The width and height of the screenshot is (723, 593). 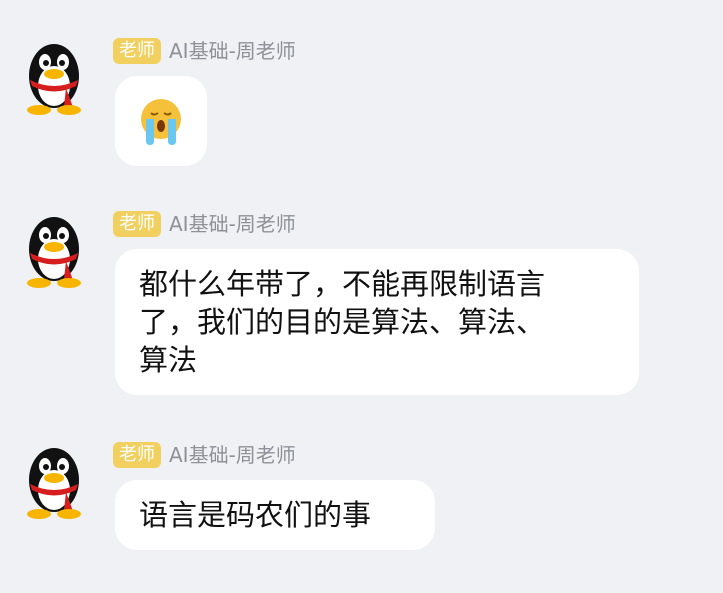 I want to click on crying-face-emoji-icon, so click(x=161, y=122).